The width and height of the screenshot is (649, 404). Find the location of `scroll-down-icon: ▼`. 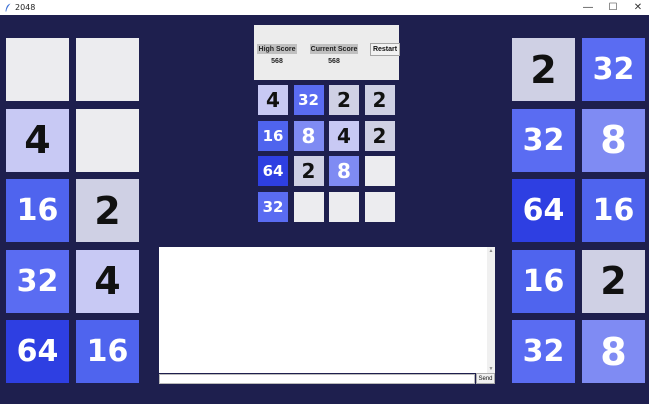

scroll-down-icon: ▼ is located at coordinates (491, 369).